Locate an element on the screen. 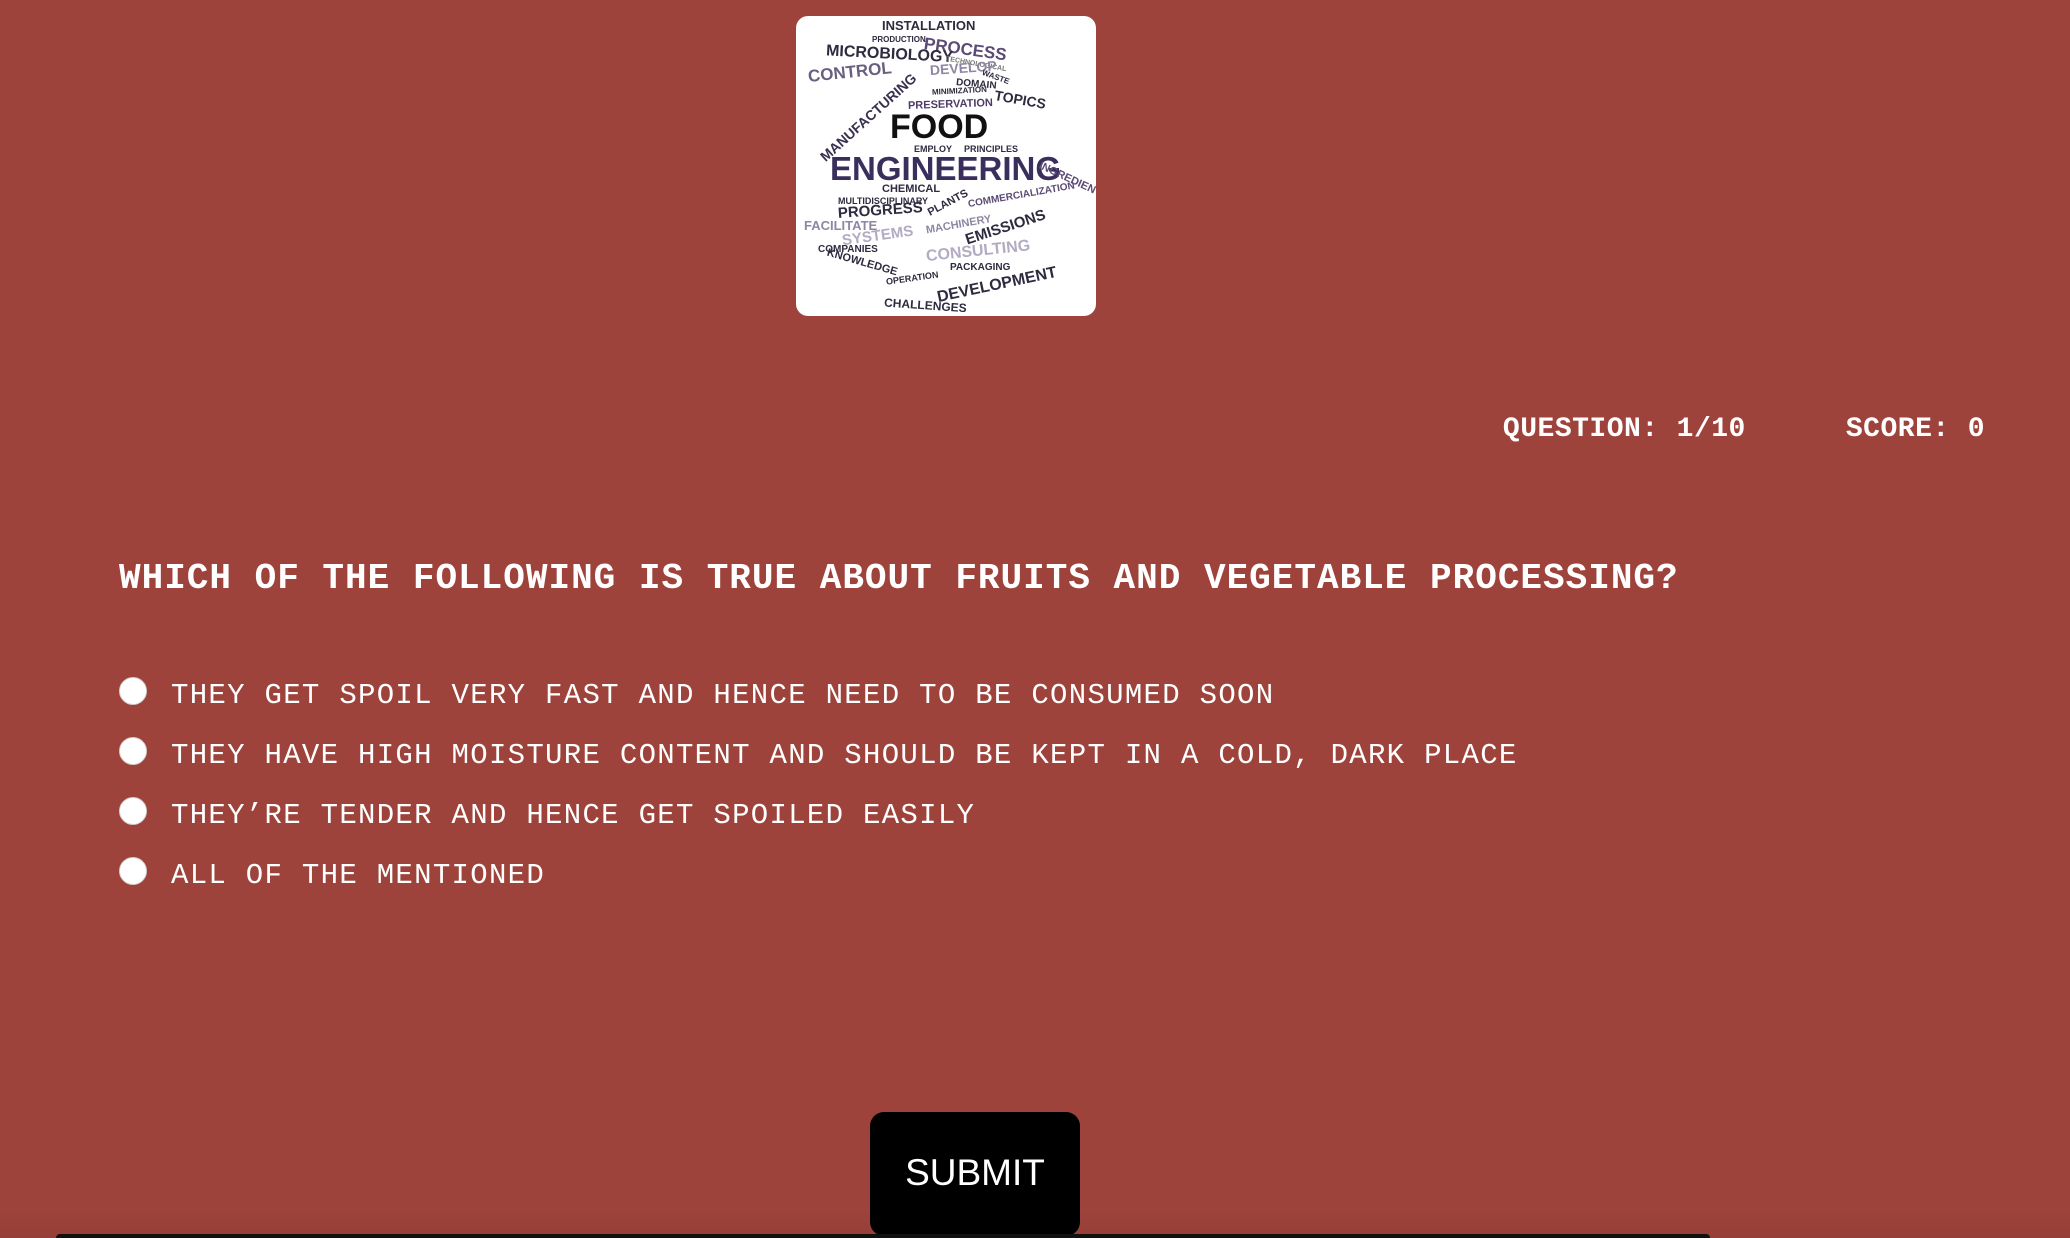  logo-word: PACKAGING is located at coordinates (980, 267).